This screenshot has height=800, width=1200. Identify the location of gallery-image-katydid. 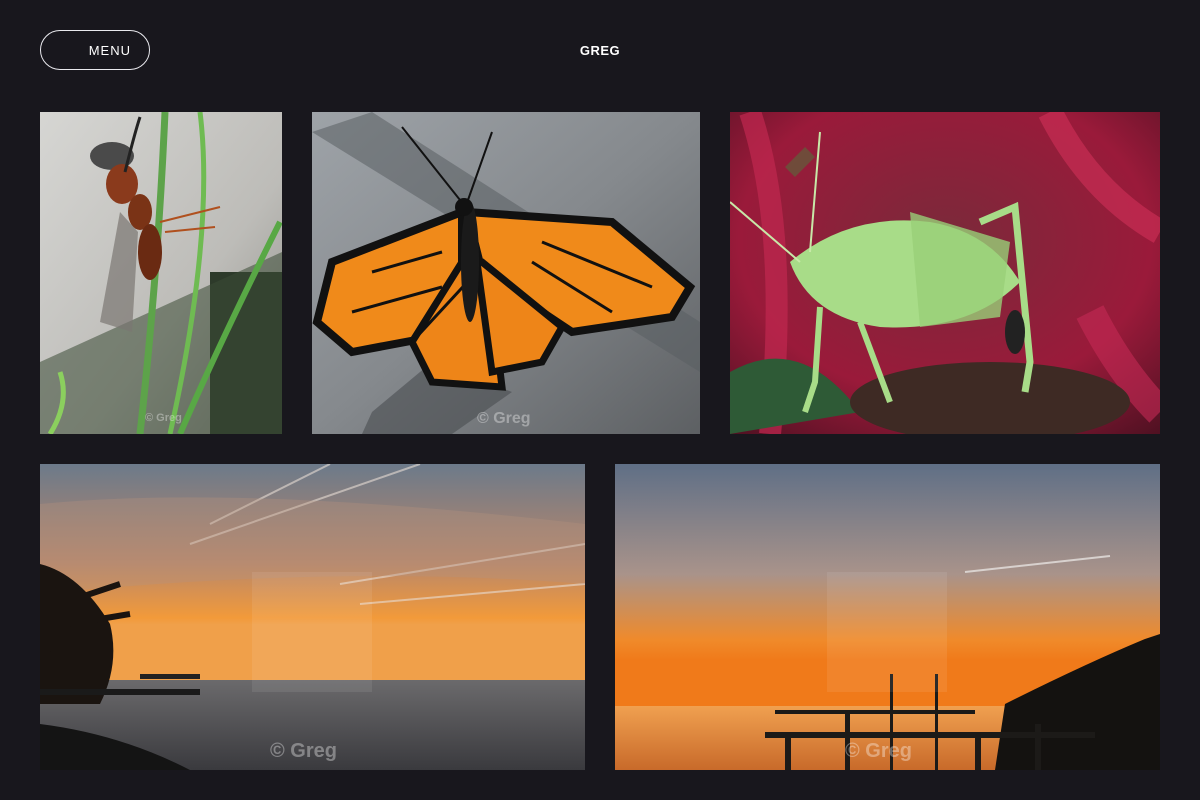
(945, 273).